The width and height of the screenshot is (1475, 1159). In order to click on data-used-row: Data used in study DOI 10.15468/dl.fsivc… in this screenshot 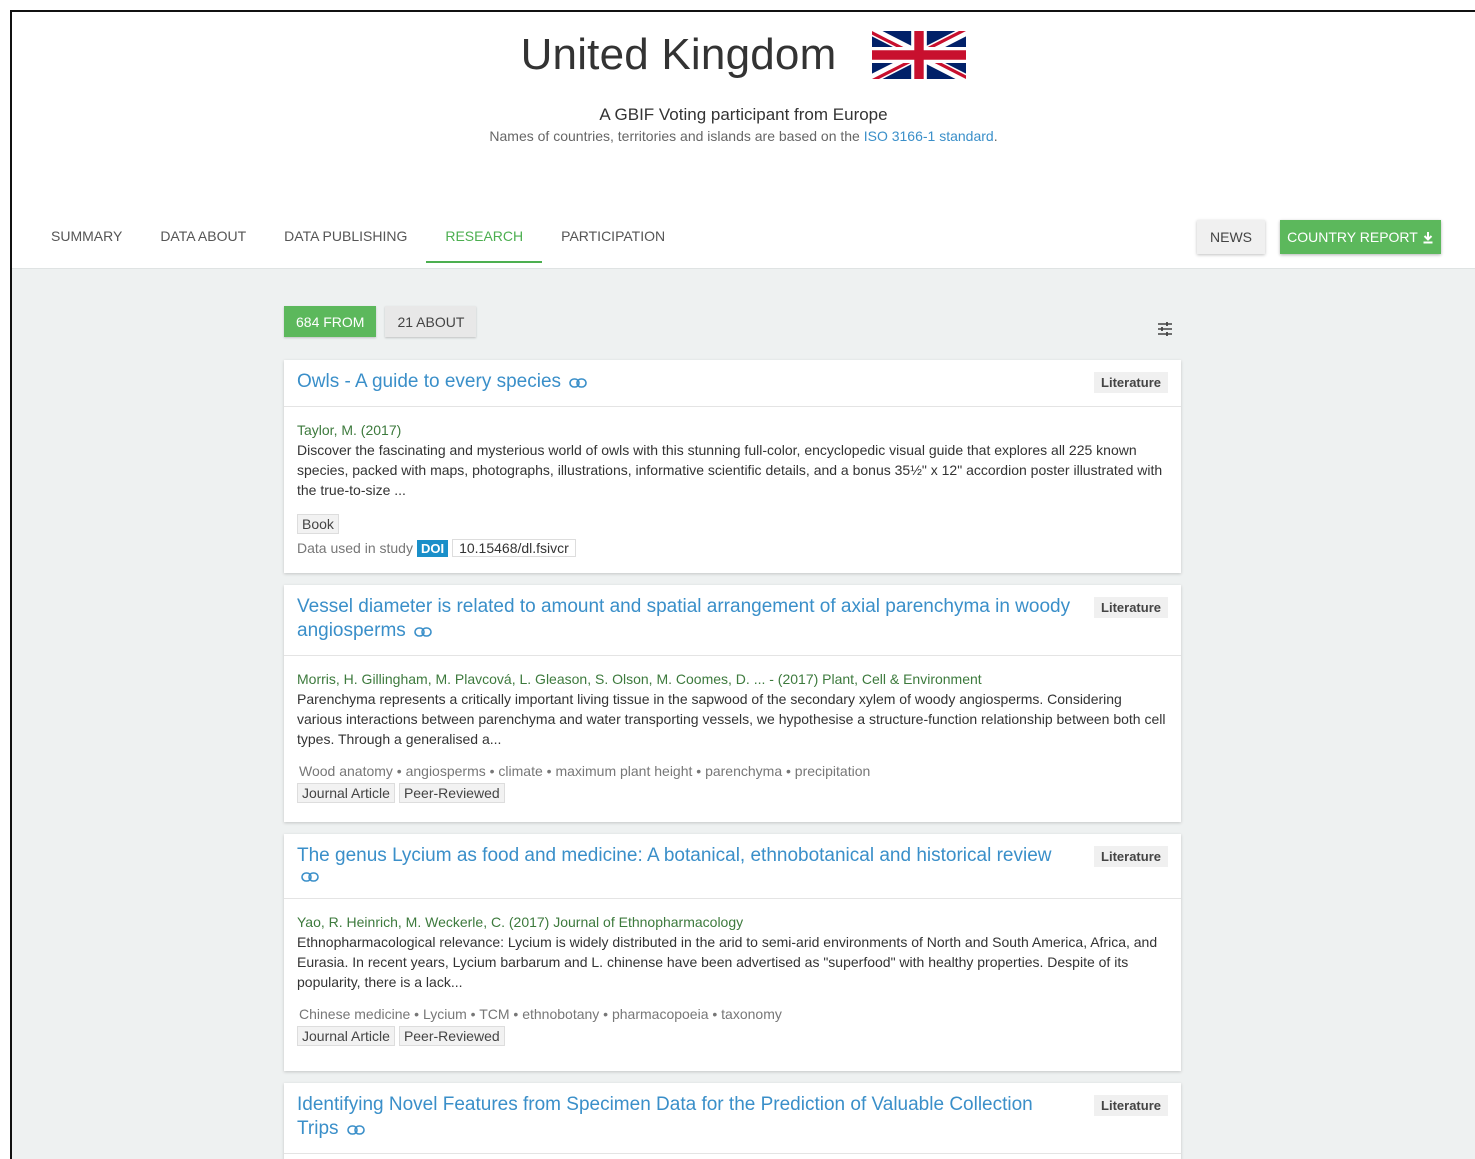, I will do `click(732, 548)`.